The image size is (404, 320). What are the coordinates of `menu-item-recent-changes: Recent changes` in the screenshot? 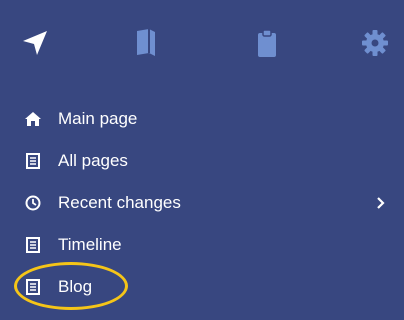 It's located at (202, 203).